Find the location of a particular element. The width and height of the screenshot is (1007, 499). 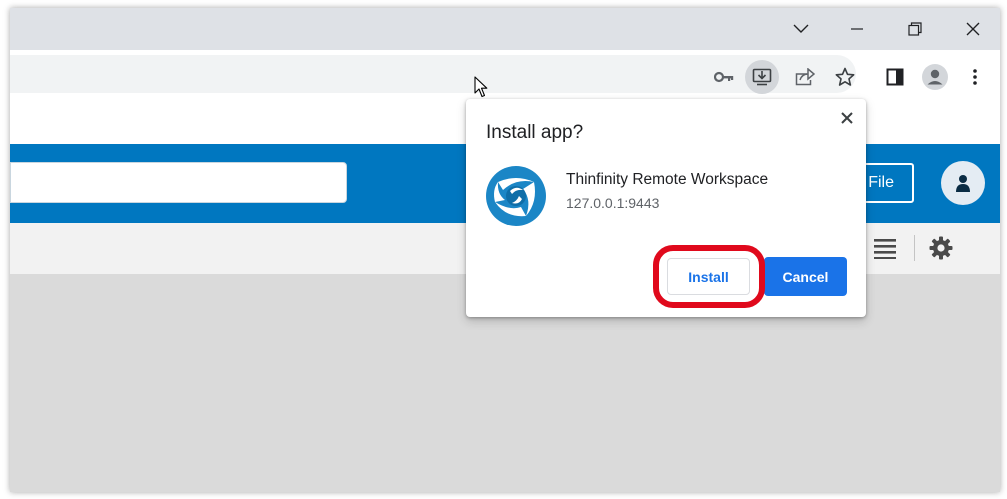

star-icon is located at coordinates (845, 76).